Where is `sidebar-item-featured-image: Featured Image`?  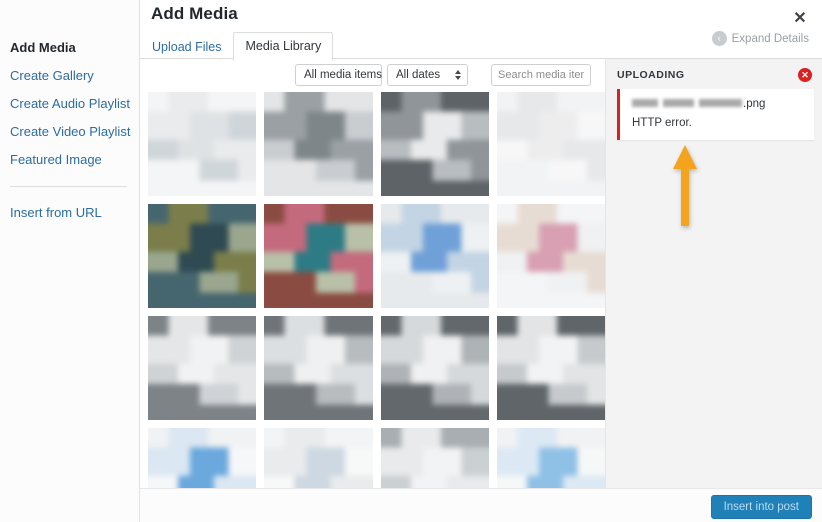
sidebar-item-featured-image: Featured Image is located at coordinates (69, 160).